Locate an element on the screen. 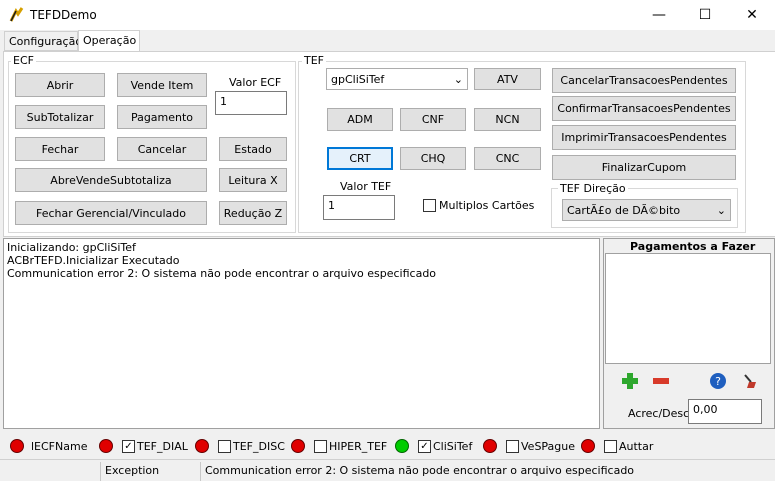 Image resolution: width=775 pixels, height=481 pixels. tab-configuracao: Configuração is located at coordinates (43, 41).